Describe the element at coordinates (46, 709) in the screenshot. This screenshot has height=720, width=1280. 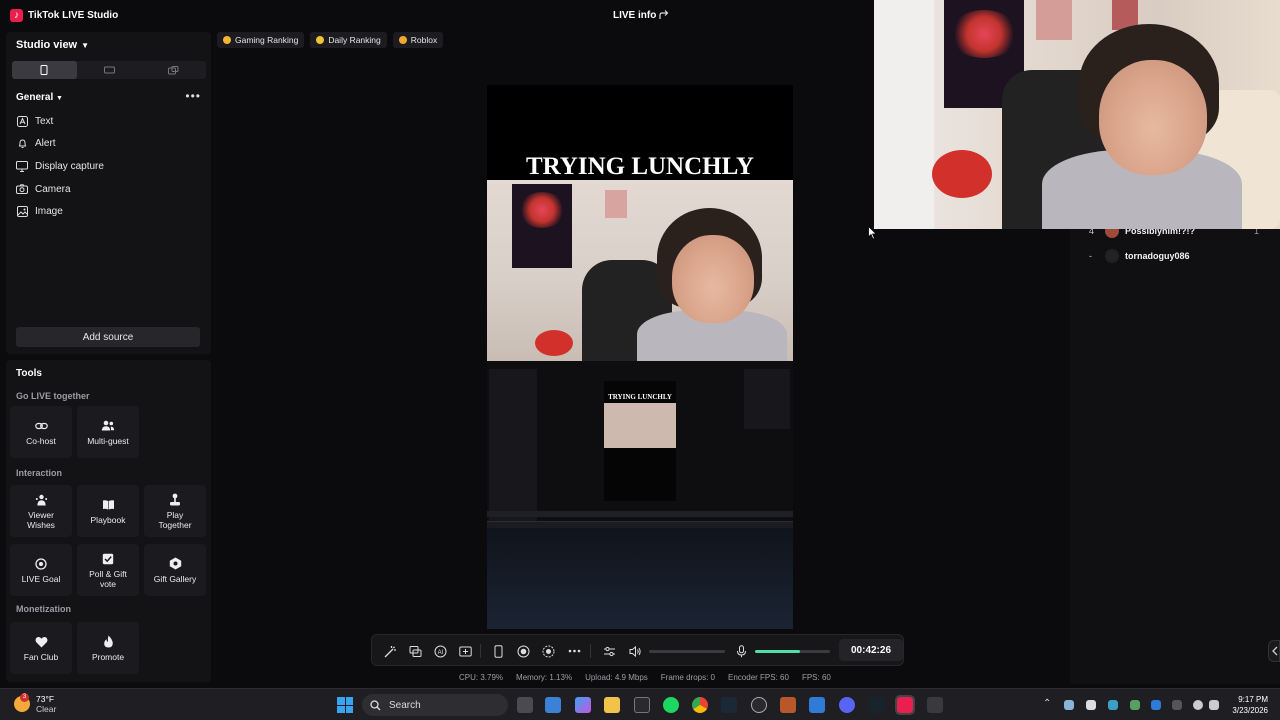
I see `weather-condition: Clear` at that location.